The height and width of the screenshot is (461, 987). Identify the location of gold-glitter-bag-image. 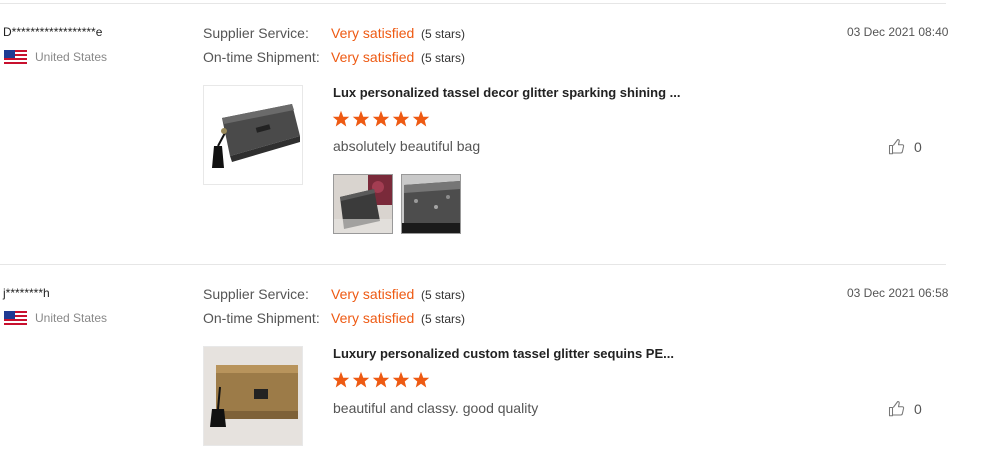
(253, 396).